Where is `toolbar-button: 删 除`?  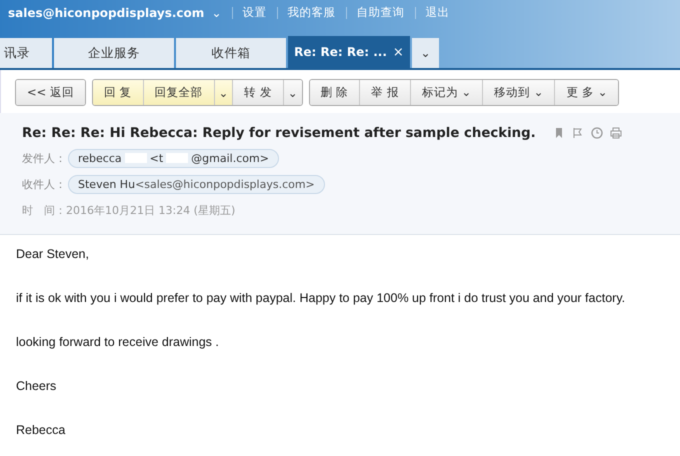 toolbar-button: 删 除 is located at coordinates (335, 92).